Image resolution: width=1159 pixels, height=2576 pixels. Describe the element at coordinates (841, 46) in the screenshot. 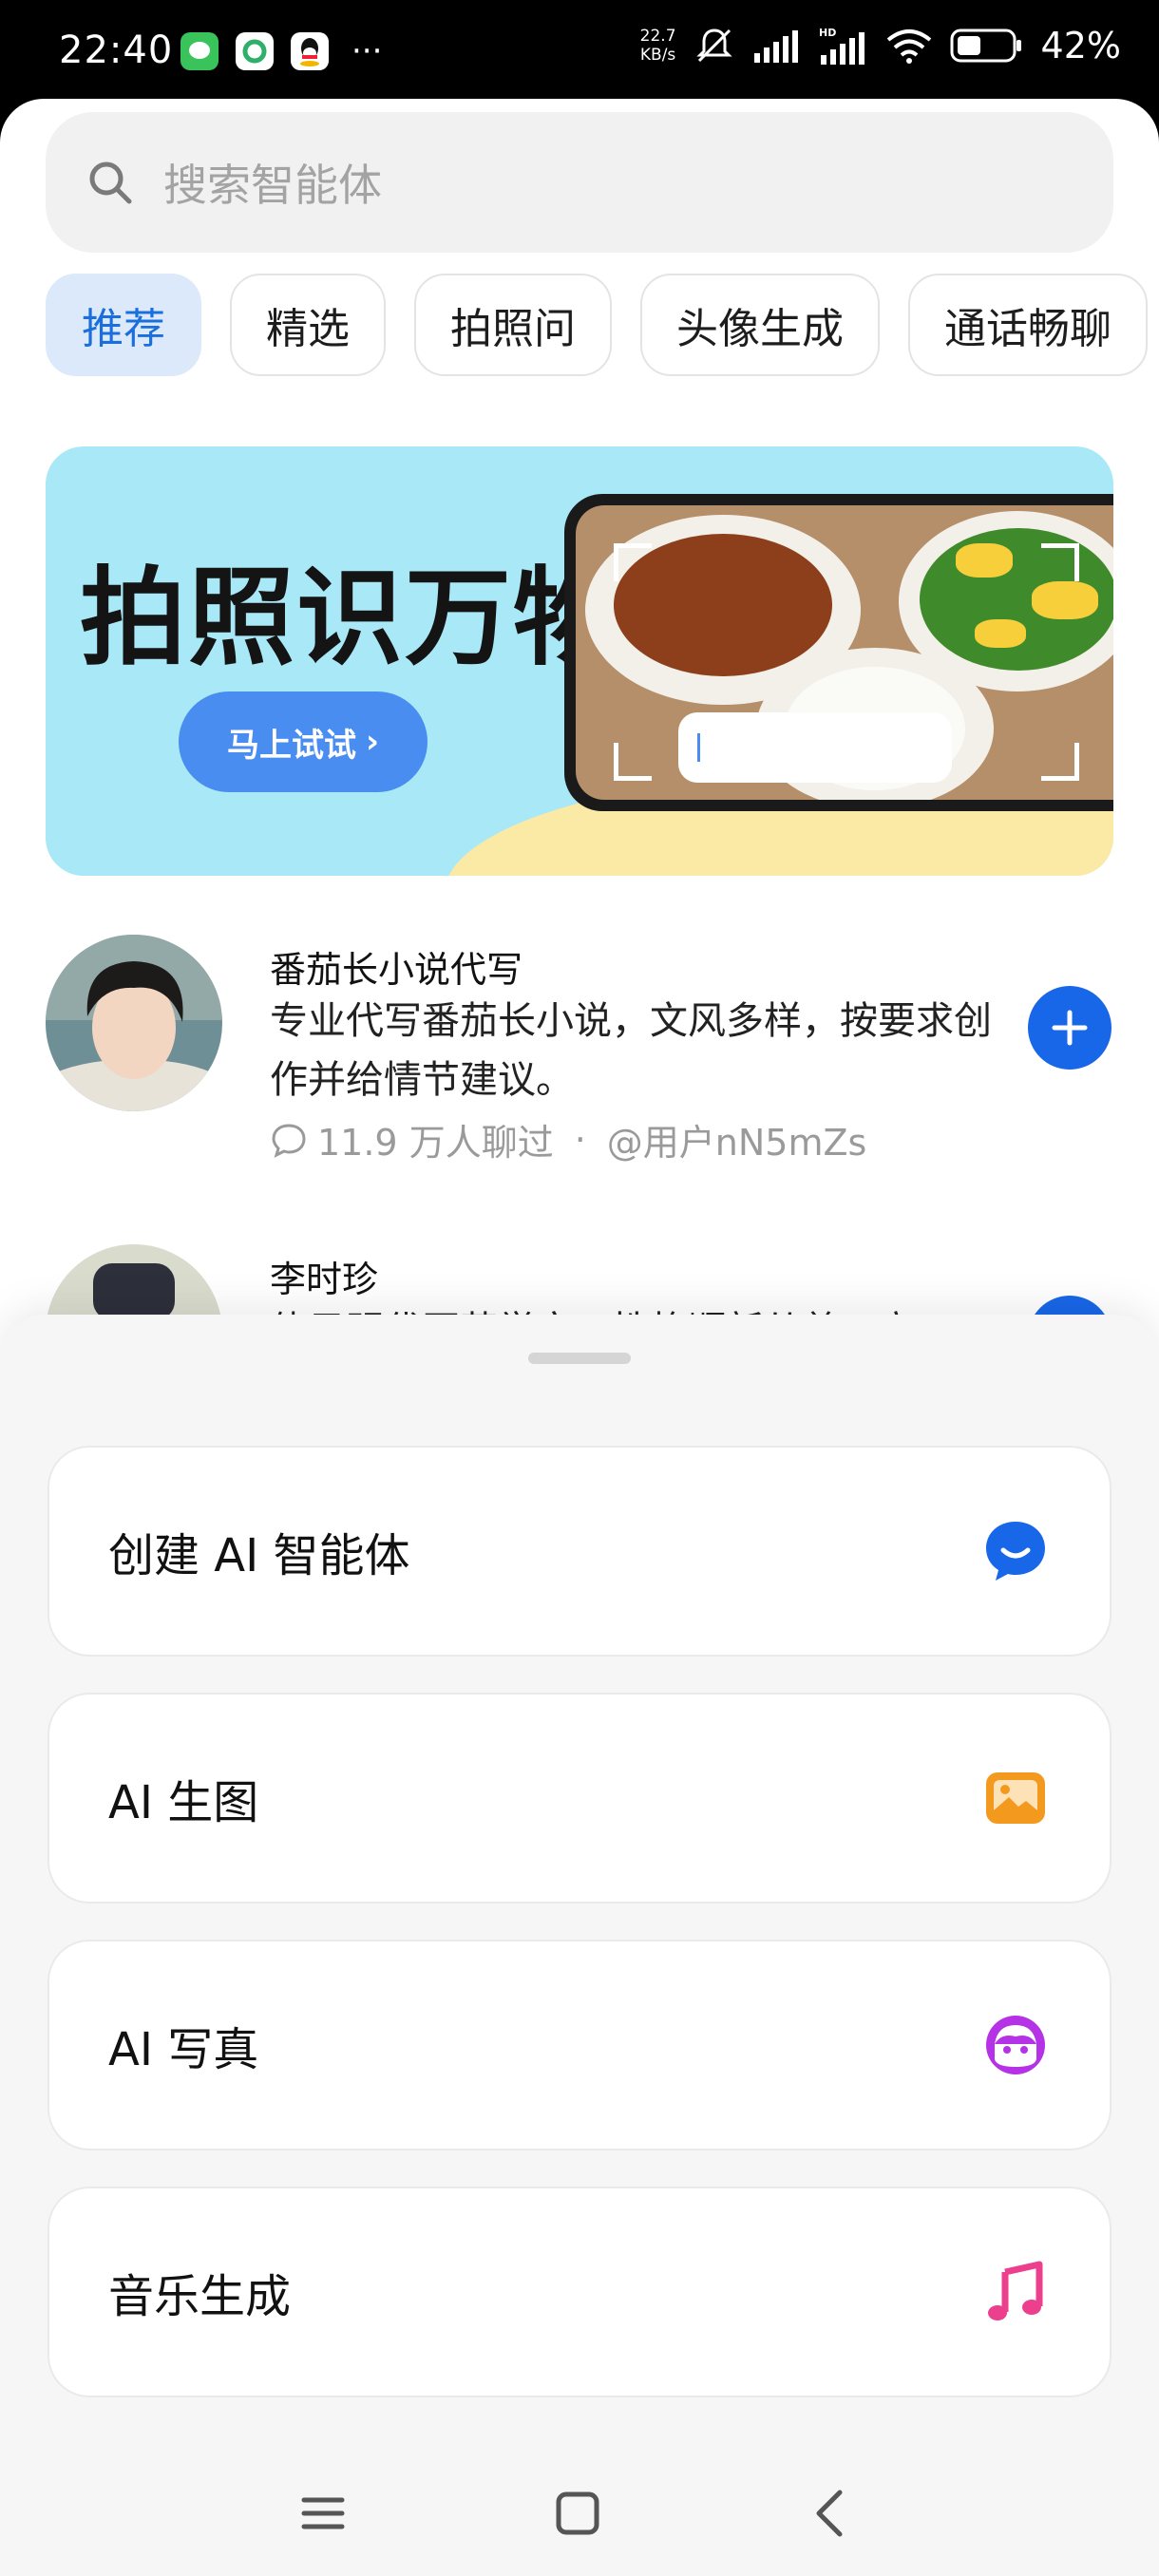

I see `hd-signal-icon: HD` at that location.